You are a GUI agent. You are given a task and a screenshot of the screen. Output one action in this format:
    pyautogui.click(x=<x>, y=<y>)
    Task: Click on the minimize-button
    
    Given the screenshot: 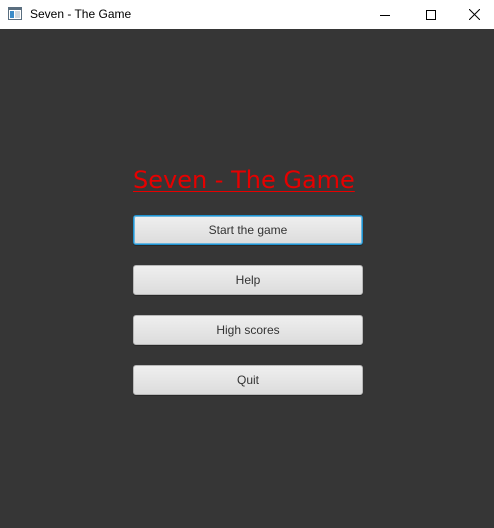 What is the action you would take?
    pyautogui.click(x=385, y=14)
    